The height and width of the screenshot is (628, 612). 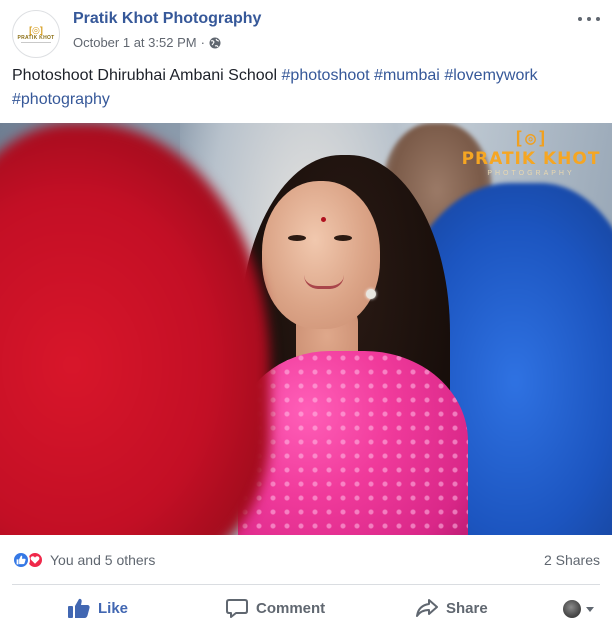 I want to click on post-meta: October 1 at 3:52 PM ·, so click(x=147, y=42).